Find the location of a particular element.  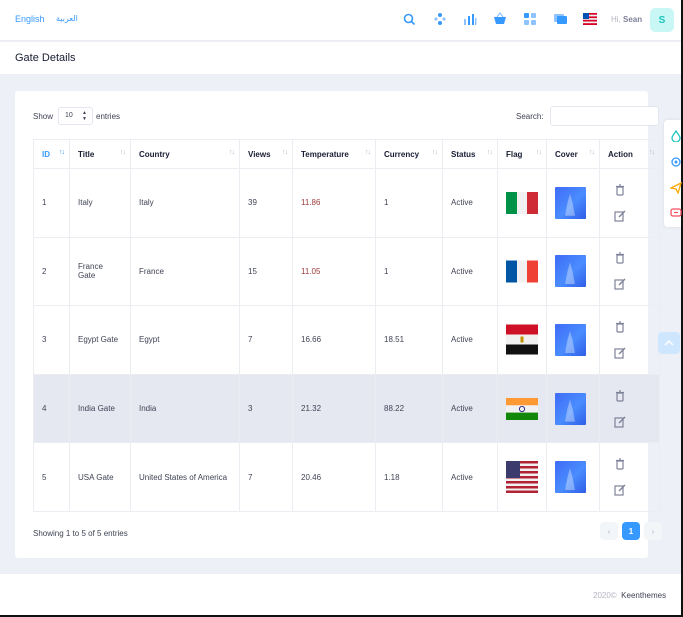

cell-views: 3 is located at coordinates (266, 408).